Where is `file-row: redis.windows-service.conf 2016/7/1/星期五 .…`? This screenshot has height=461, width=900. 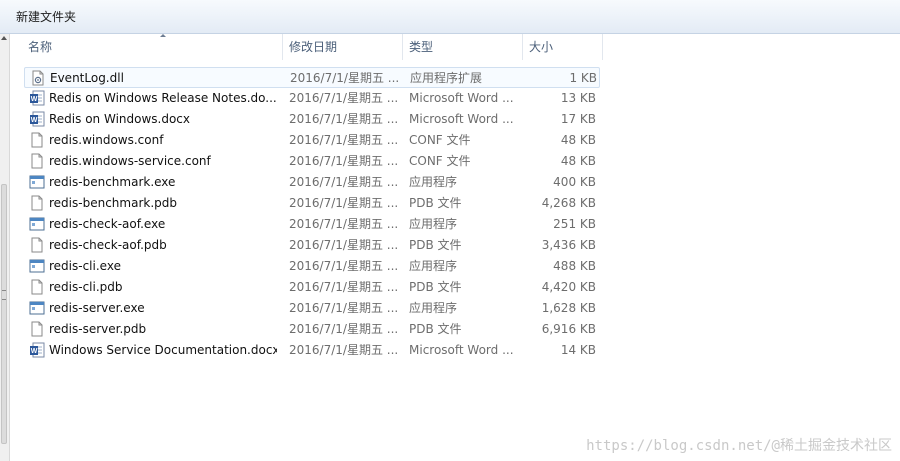 file-row: redis.windows-service.conf 2016/7/1/星期五 .… is located at coordinates (312, 161).